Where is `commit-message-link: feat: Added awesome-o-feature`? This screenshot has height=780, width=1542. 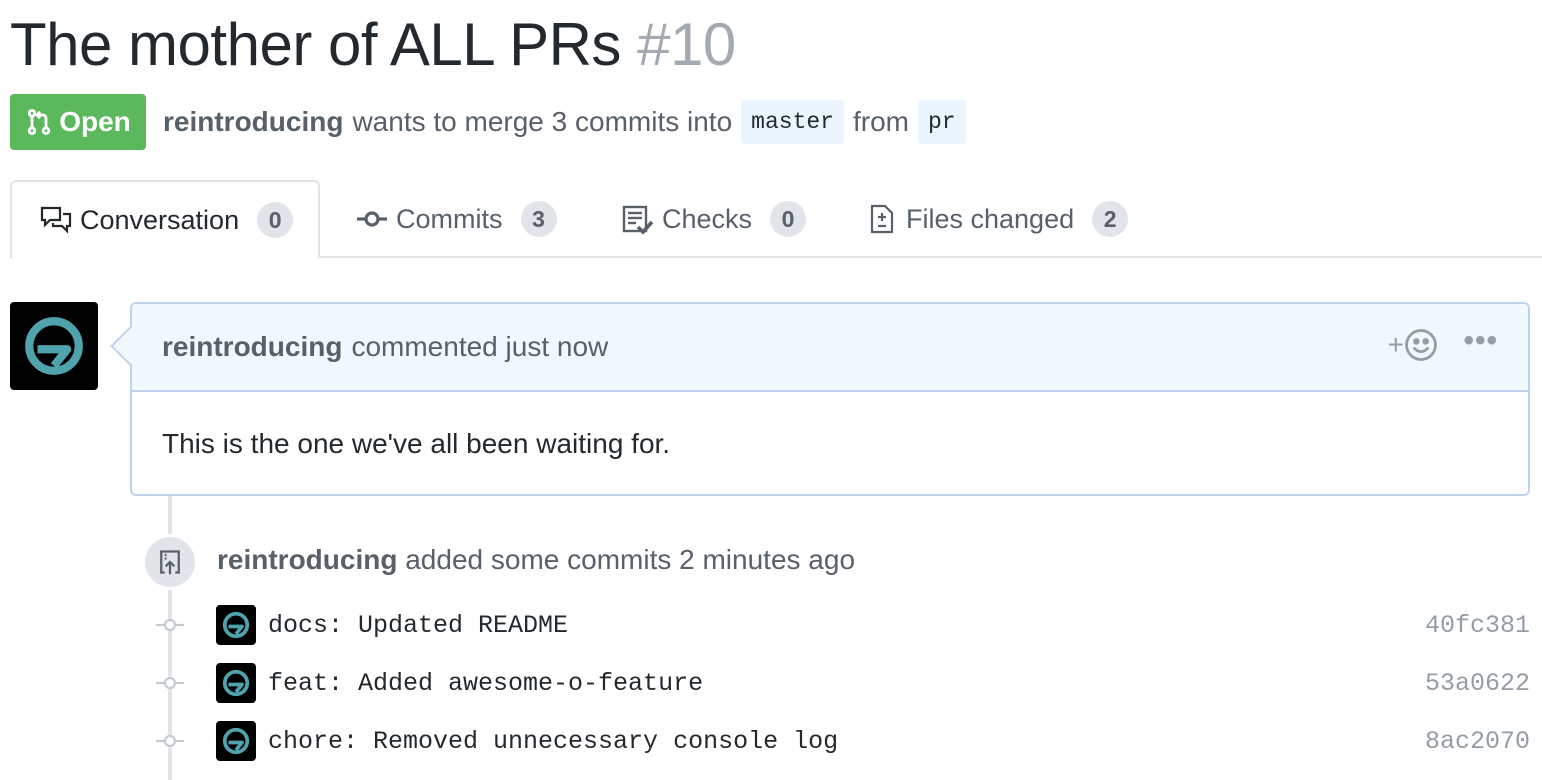 commit-message-link: feat: Added awesome-o-feature is located at coordinates (485, 683).